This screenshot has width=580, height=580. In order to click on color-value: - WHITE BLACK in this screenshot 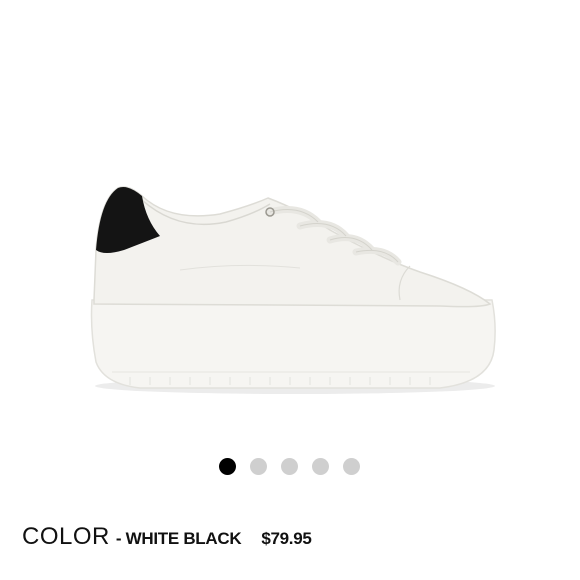, I will do `click(178, 538)`.